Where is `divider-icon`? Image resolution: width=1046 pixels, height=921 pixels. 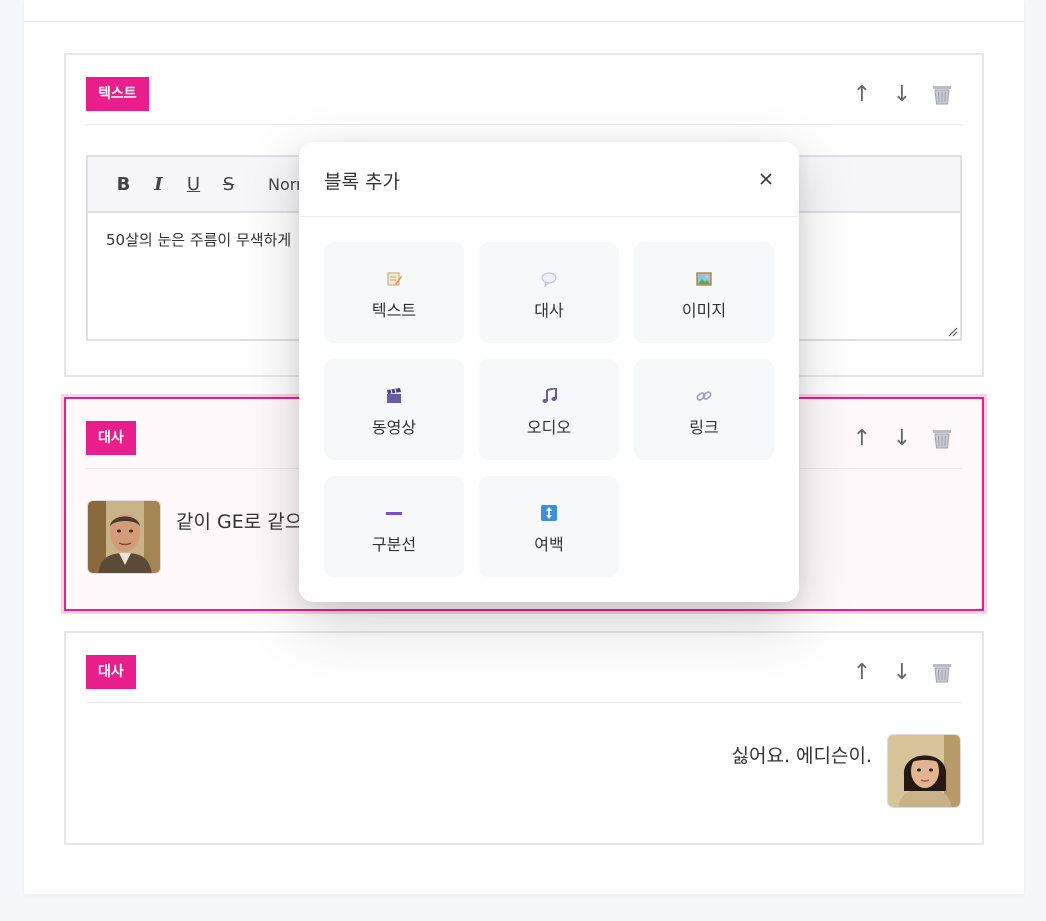 divider-icon is located at coordinates (394, 513).